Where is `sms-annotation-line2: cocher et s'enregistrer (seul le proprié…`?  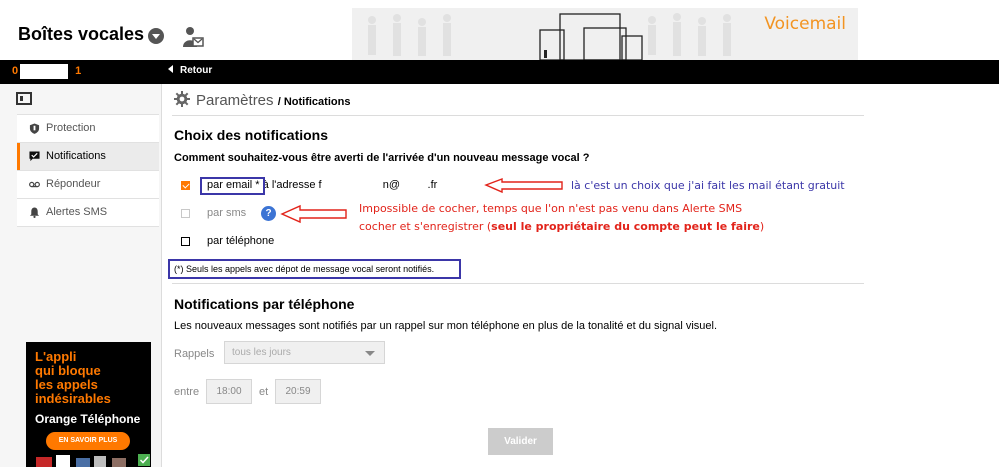
sms-annotation-line2: cocher et s'enregistrer (seul le proprié… is located at coordinates (561, 226).